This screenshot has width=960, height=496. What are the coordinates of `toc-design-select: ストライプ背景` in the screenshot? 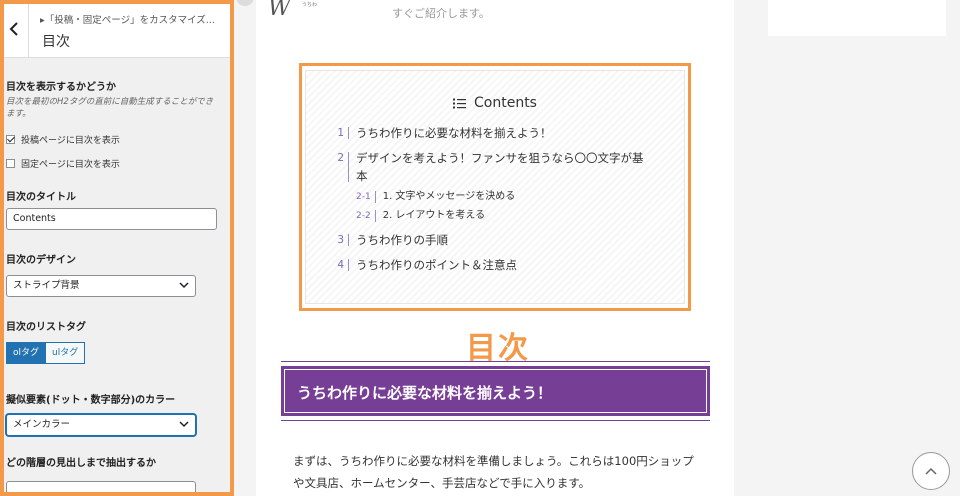 It's located at (101, 286).